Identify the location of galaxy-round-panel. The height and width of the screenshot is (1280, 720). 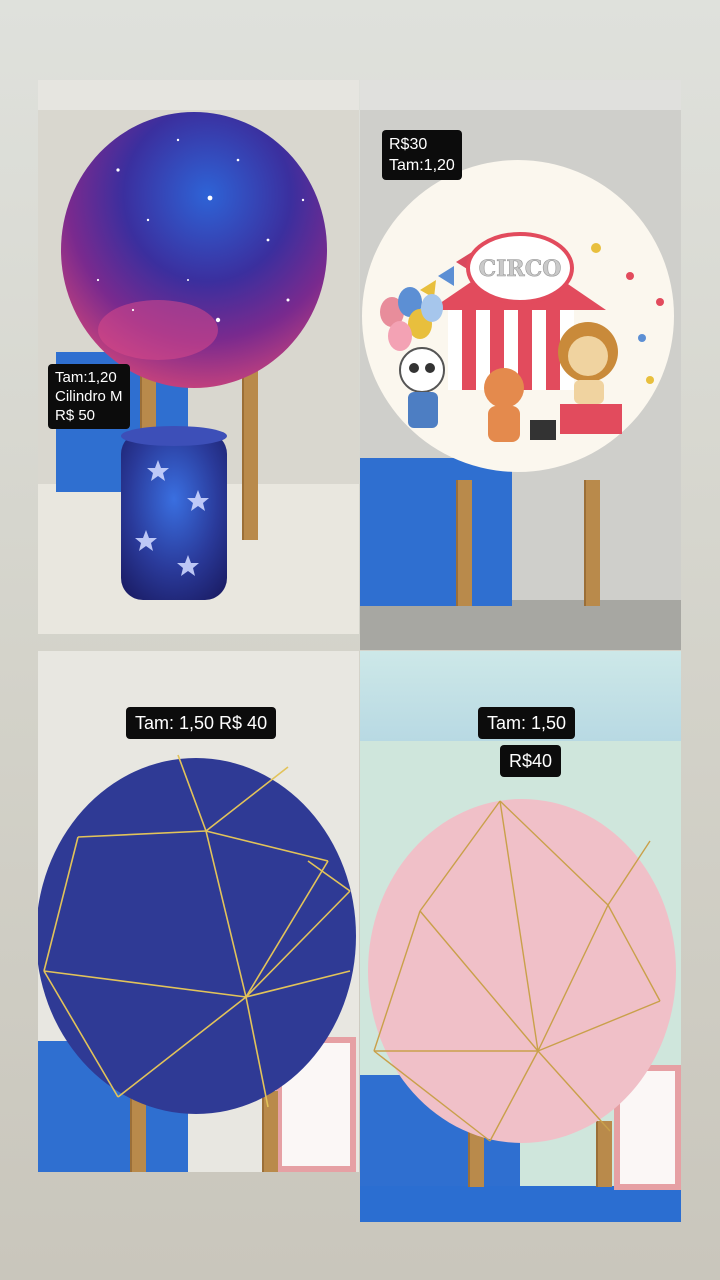
(194, 356).